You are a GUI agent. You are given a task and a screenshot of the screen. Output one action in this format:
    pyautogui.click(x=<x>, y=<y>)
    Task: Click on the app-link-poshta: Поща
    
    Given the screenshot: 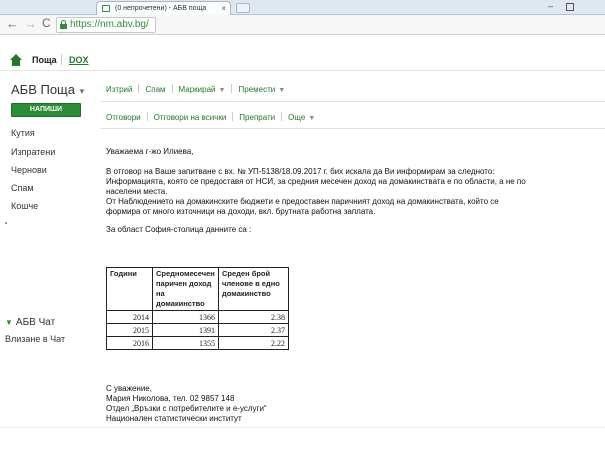 What is the action you would take?
    pyautogui.click(x=44, y=60)
    